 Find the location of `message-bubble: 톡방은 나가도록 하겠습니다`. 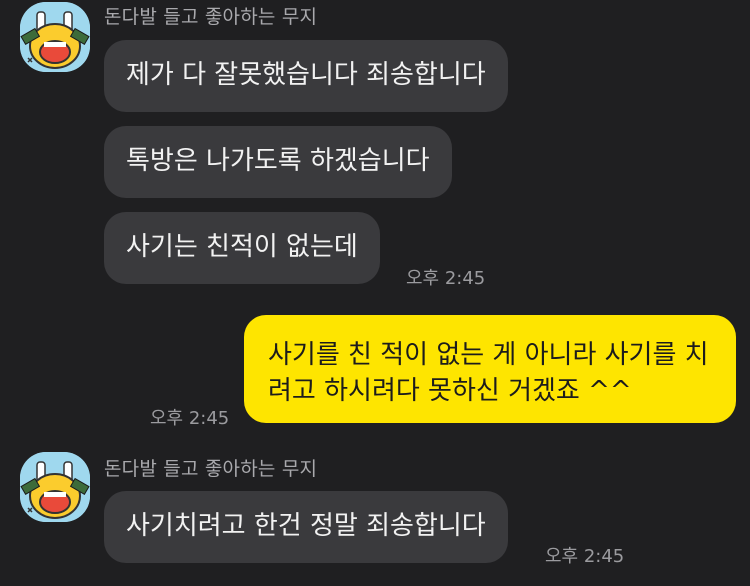

message-bubble: 톡방은 나가도록 하겠습니다 is located at coordinates (278, 162).